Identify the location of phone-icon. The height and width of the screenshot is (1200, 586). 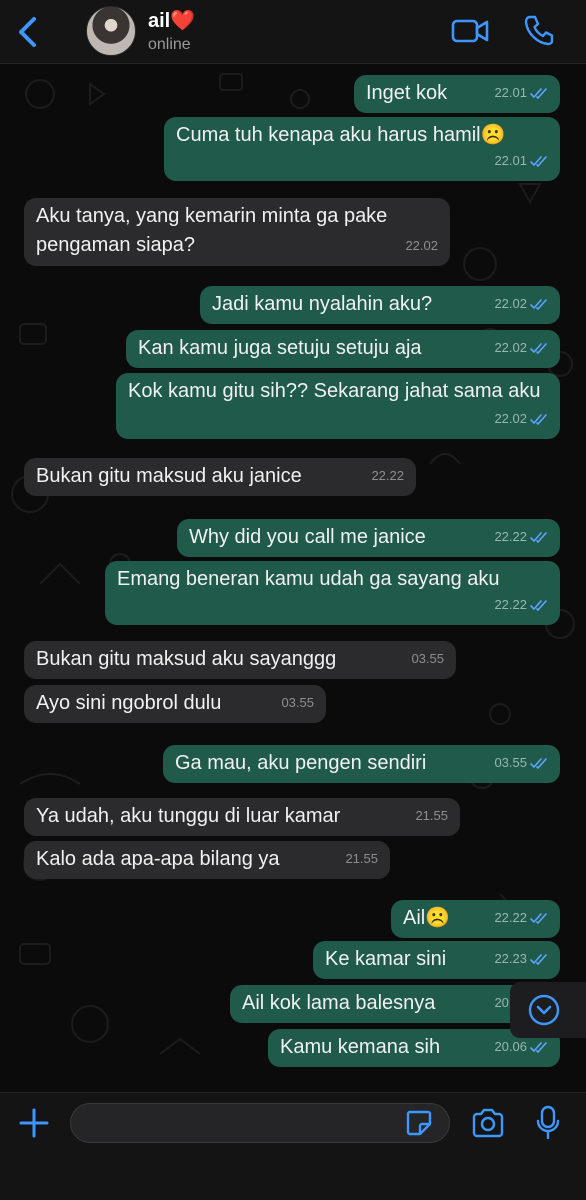
(539, 30).